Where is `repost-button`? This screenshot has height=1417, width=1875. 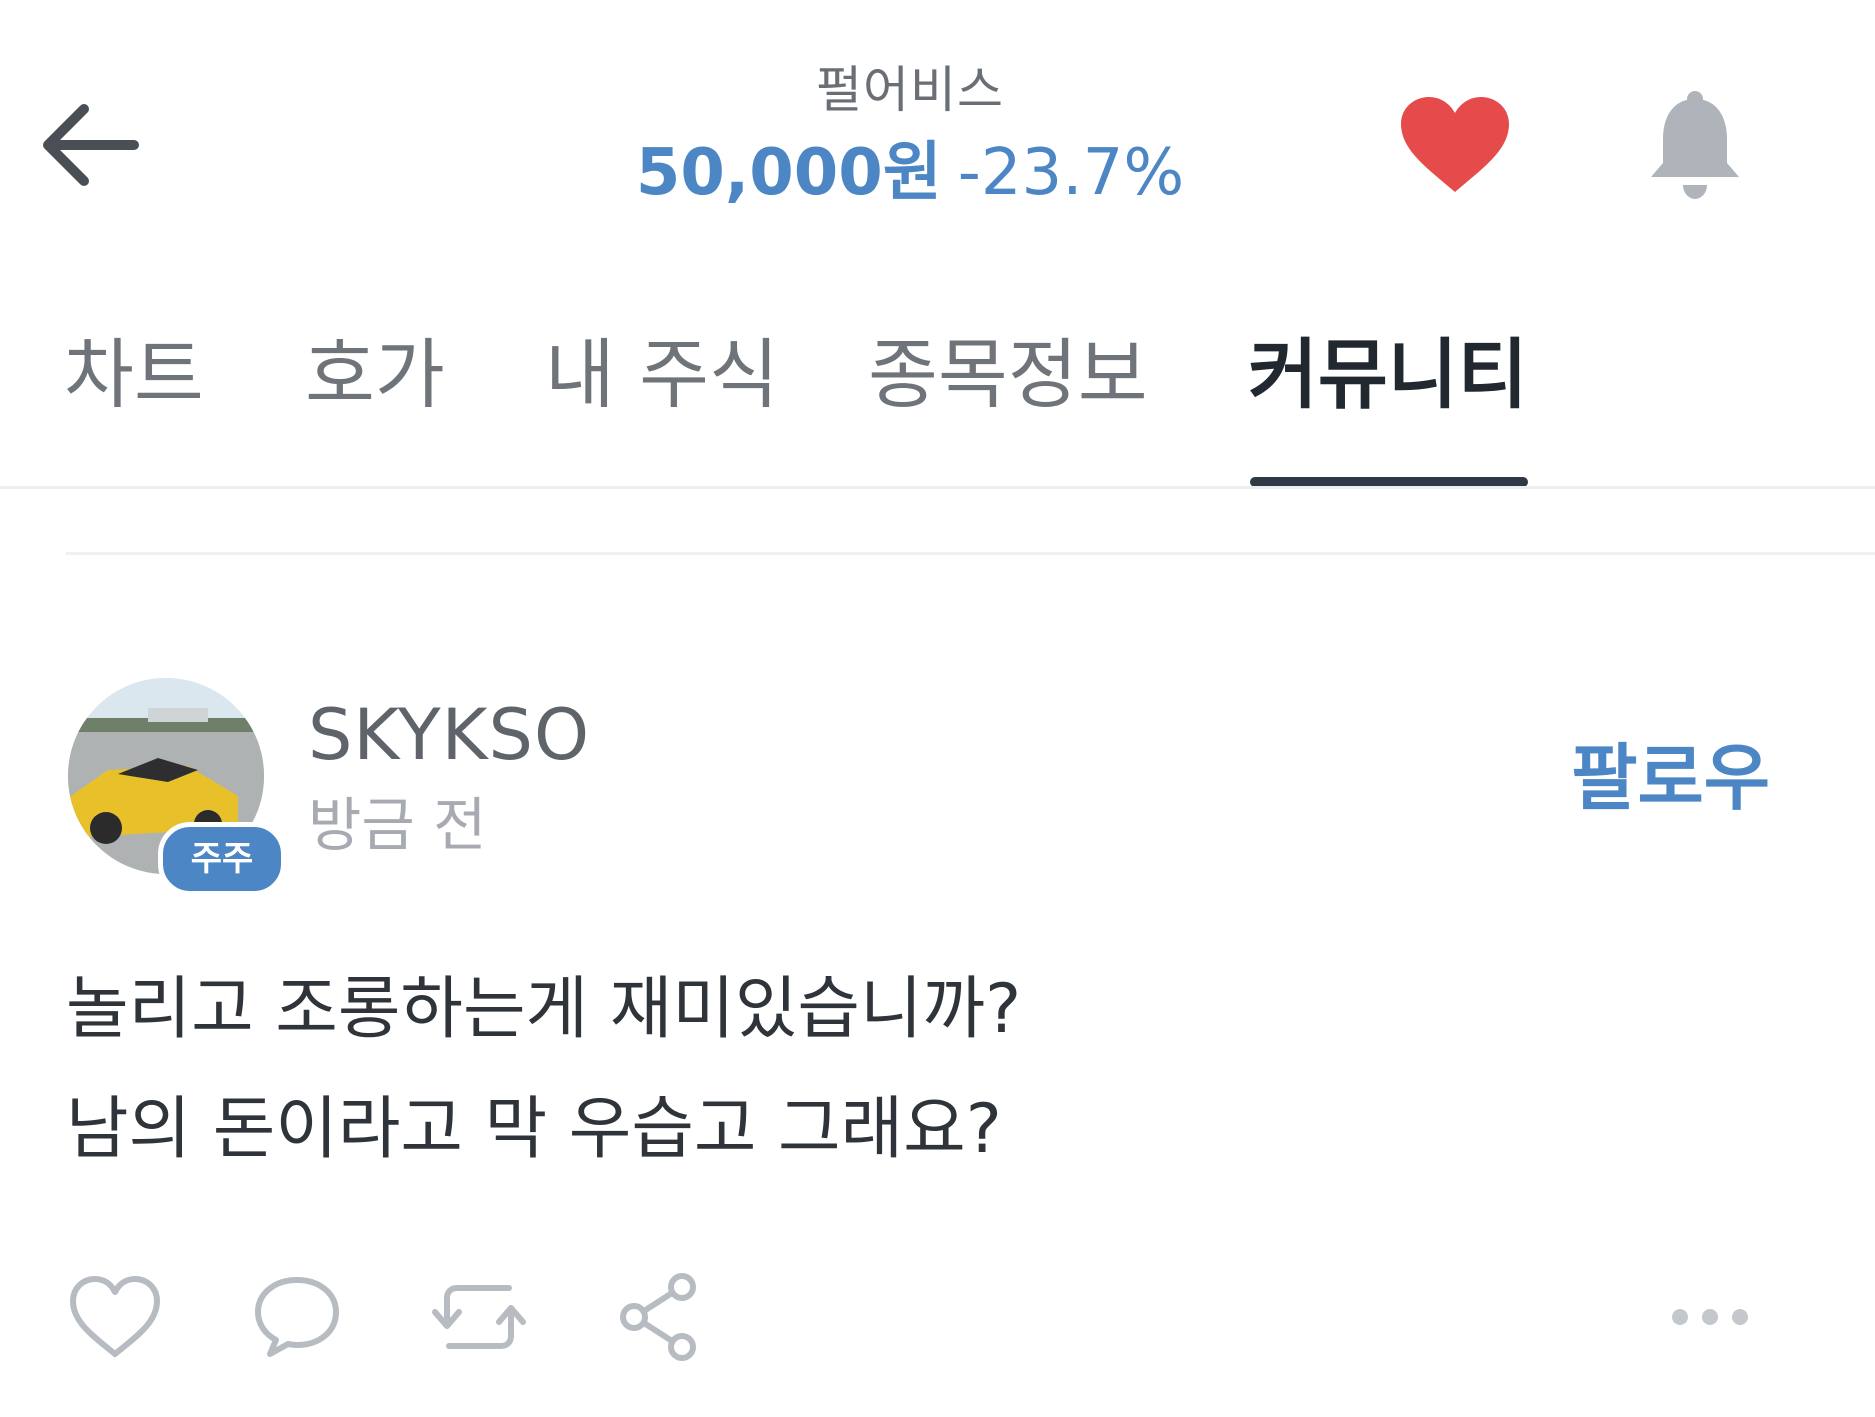 repost-button is located at coordinates (479, 1317).